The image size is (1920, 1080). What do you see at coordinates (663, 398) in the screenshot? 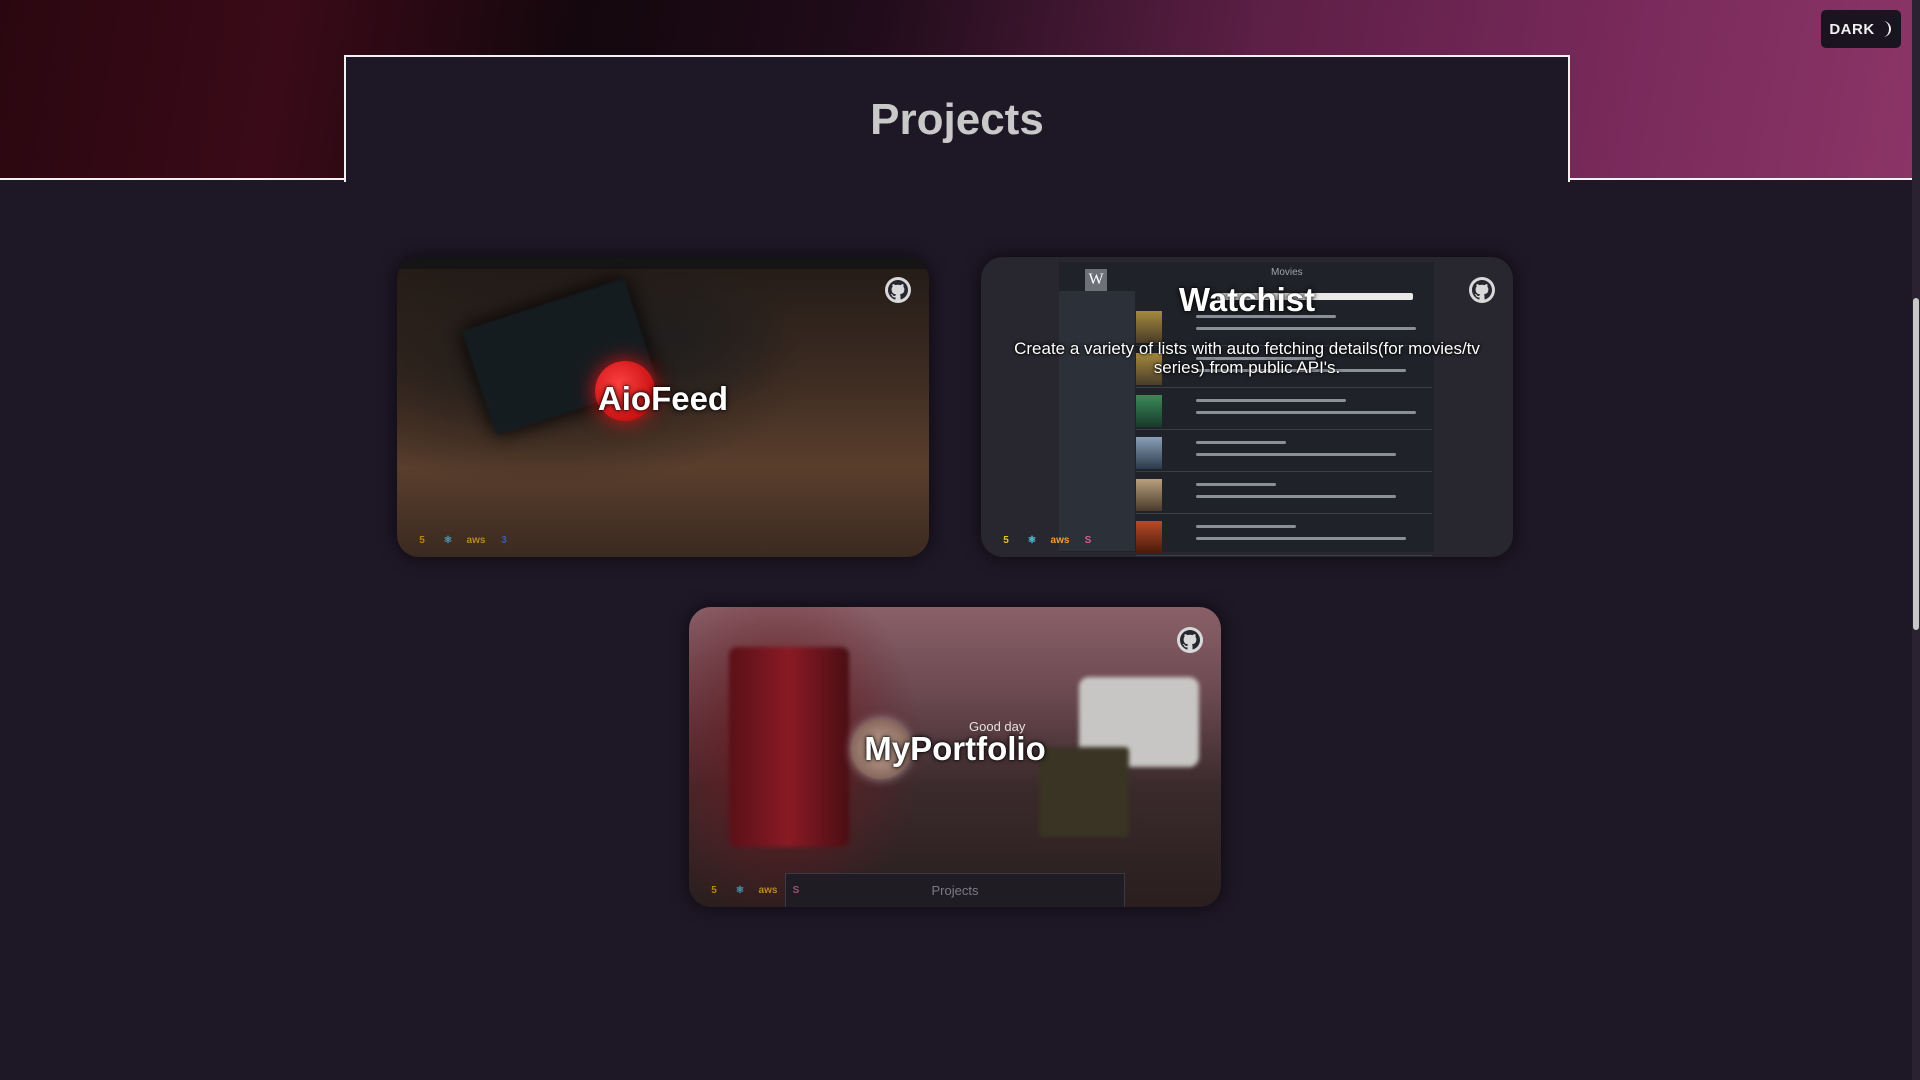
I see `project-name: AioFeed` at bounding box center [663, 398].